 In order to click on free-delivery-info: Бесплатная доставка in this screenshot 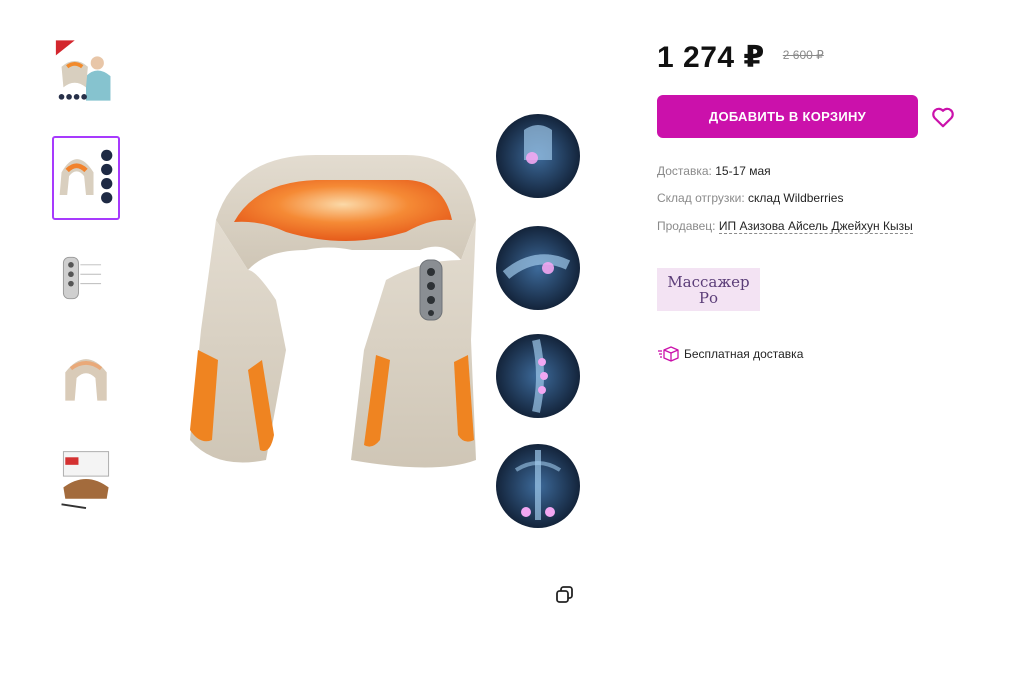, I will do `click(730, 354)`.